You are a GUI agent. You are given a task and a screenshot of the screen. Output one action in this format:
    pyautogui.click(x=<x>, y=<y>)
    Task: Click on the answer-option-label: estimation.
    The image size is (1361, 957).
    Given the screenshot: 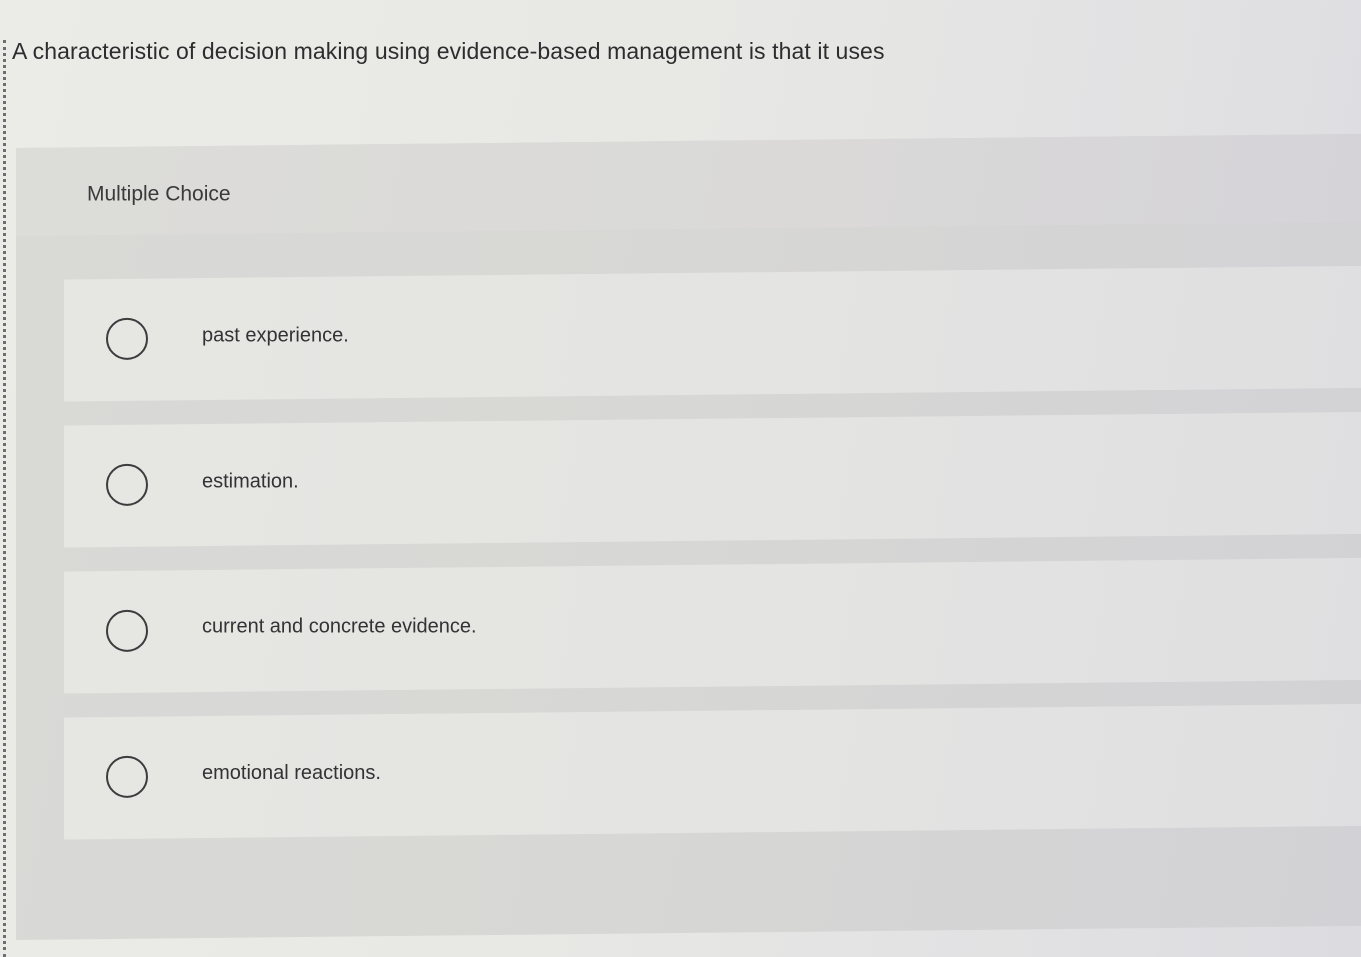 What is the action you would take?
    pyautogui.click(x=250, y=481)
    